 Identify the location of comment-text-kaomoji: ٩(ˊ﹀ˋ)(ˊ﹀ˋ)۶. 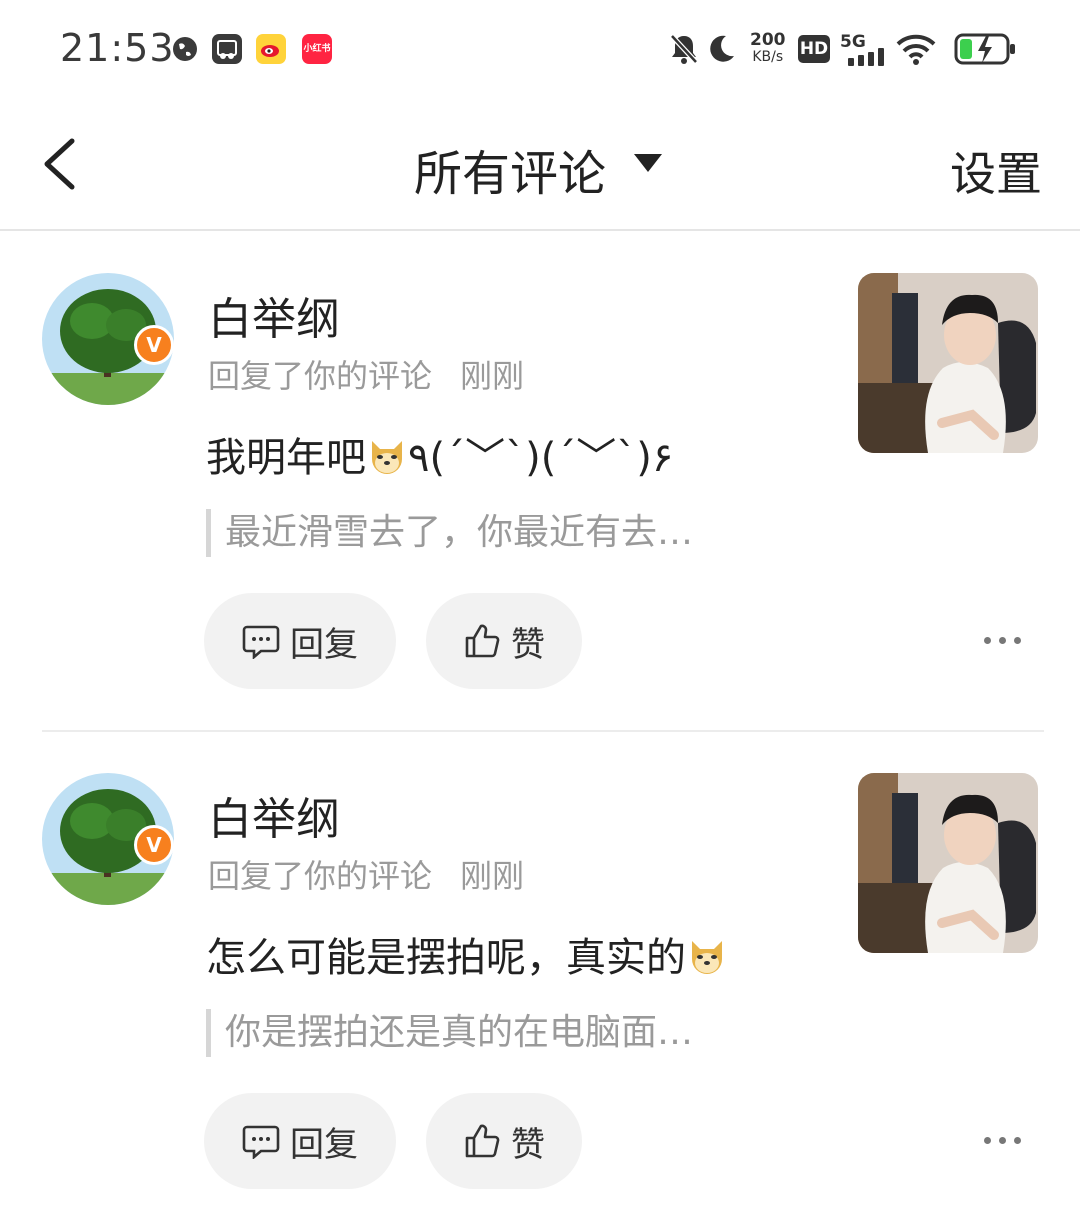
(541, 458).